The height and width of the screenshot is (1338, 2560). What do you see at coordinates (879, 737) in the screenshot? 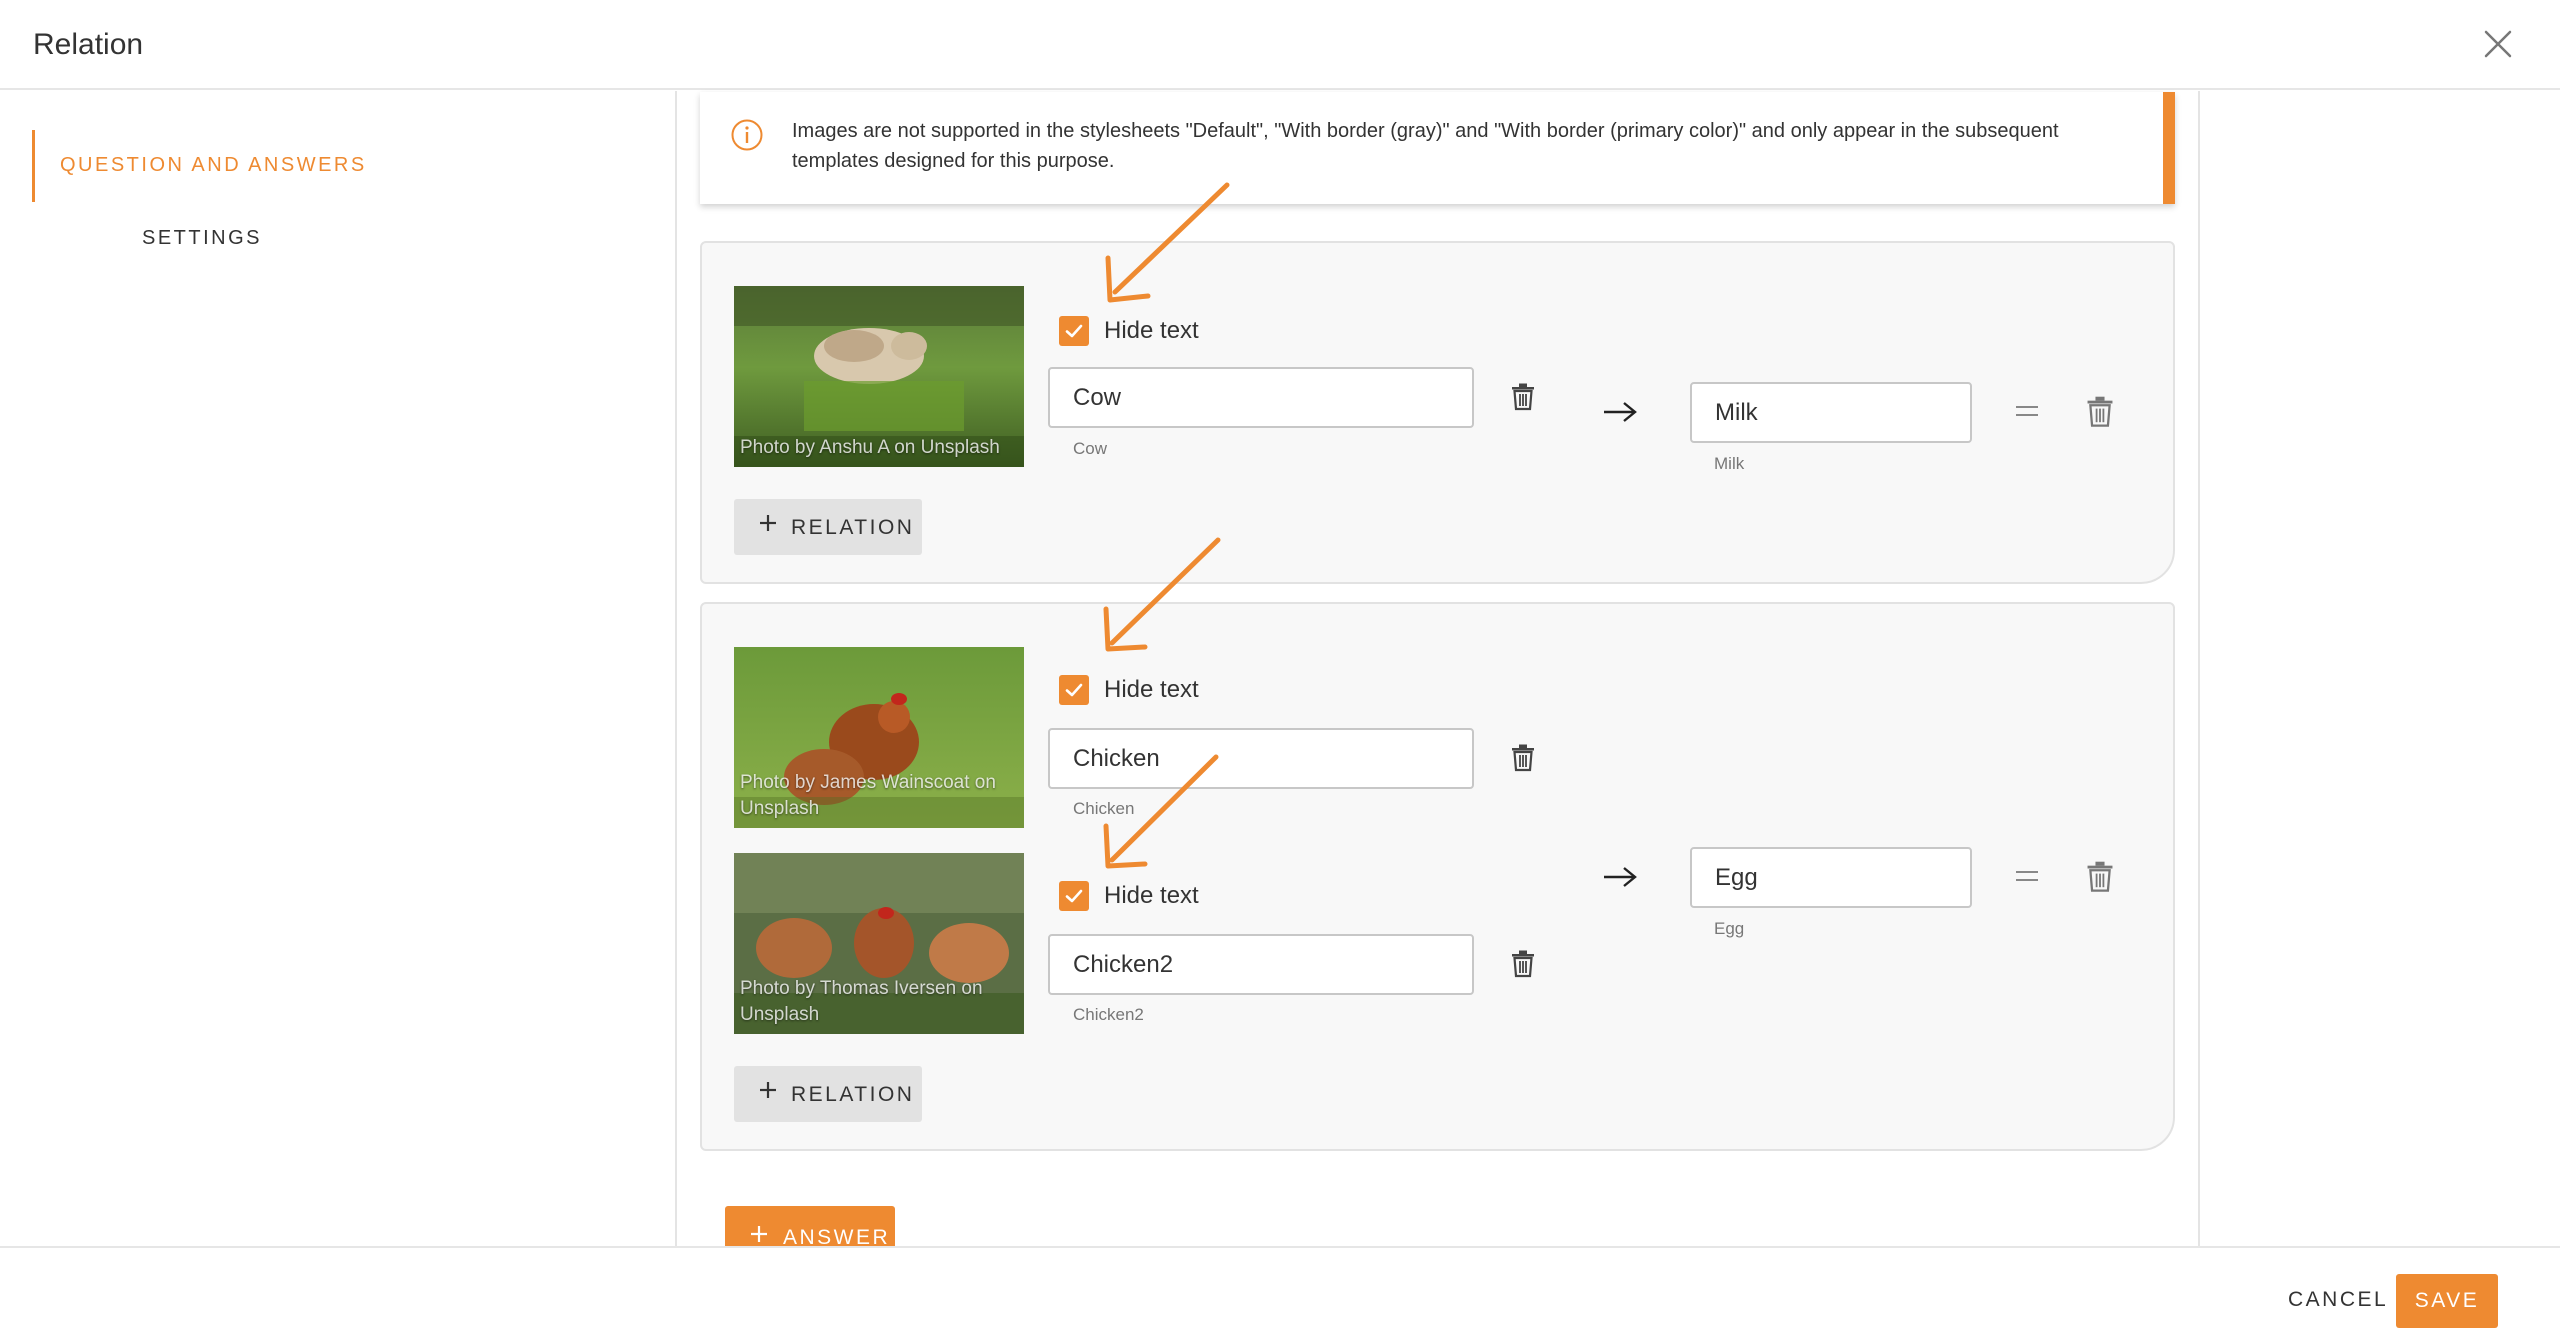
I see `question-image: Photo by James Wainscoat on Unsplash` at bounding box center [879, 737].